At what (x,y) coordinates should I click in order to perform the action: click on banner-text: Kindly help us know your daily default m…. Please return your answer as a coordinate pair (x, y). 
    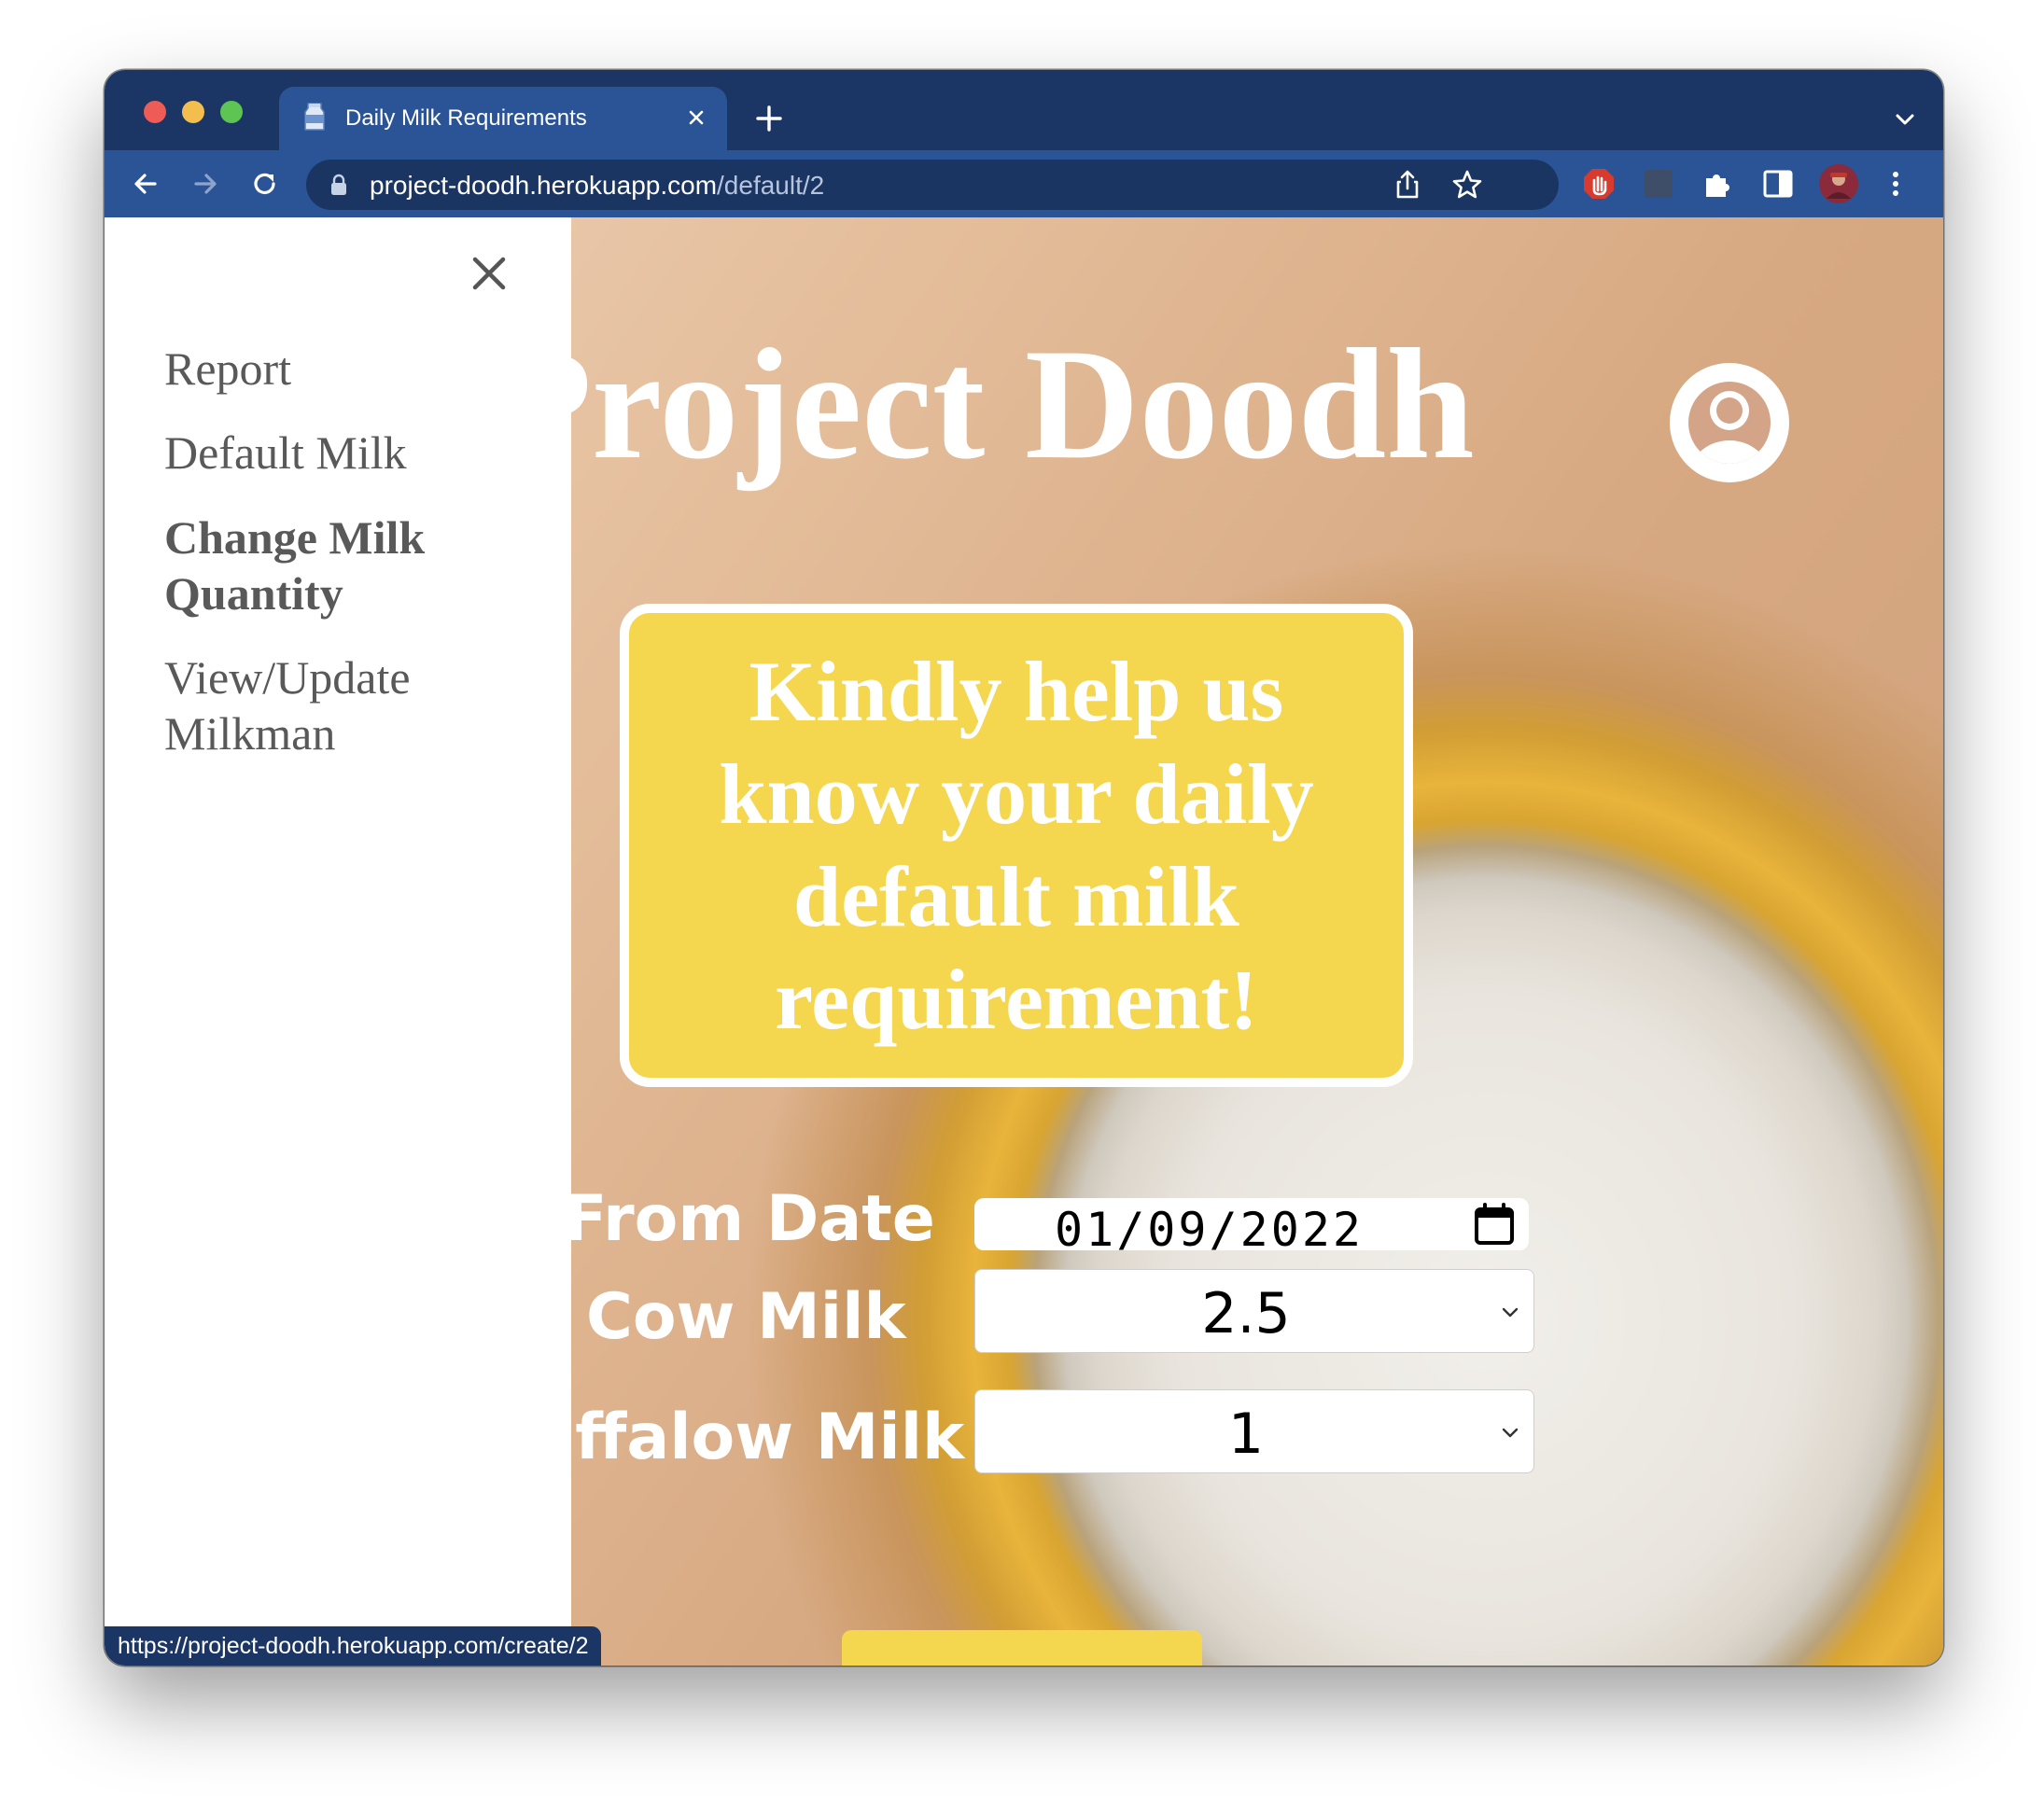
    Looking at the image, I should click on (1016, 845).